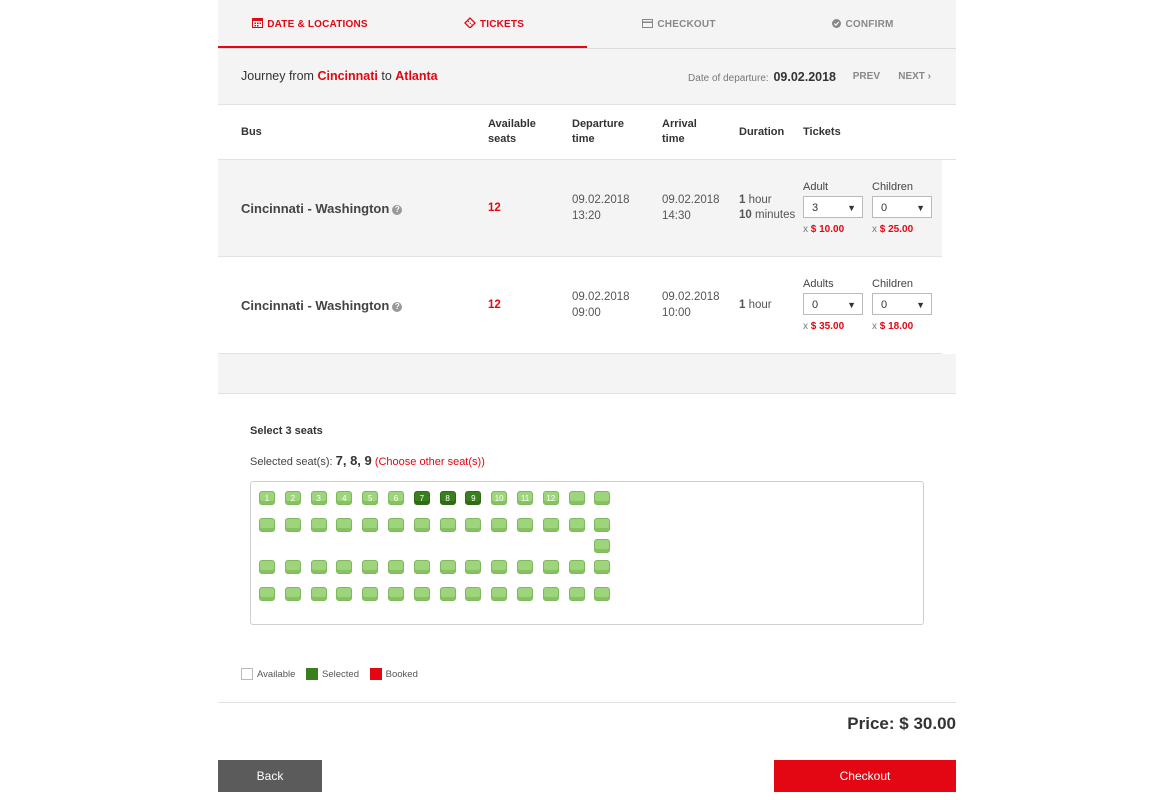 This screenshot has height=800, width=1170. I want to click on prev-date-link: PREV, so click(866, 76).